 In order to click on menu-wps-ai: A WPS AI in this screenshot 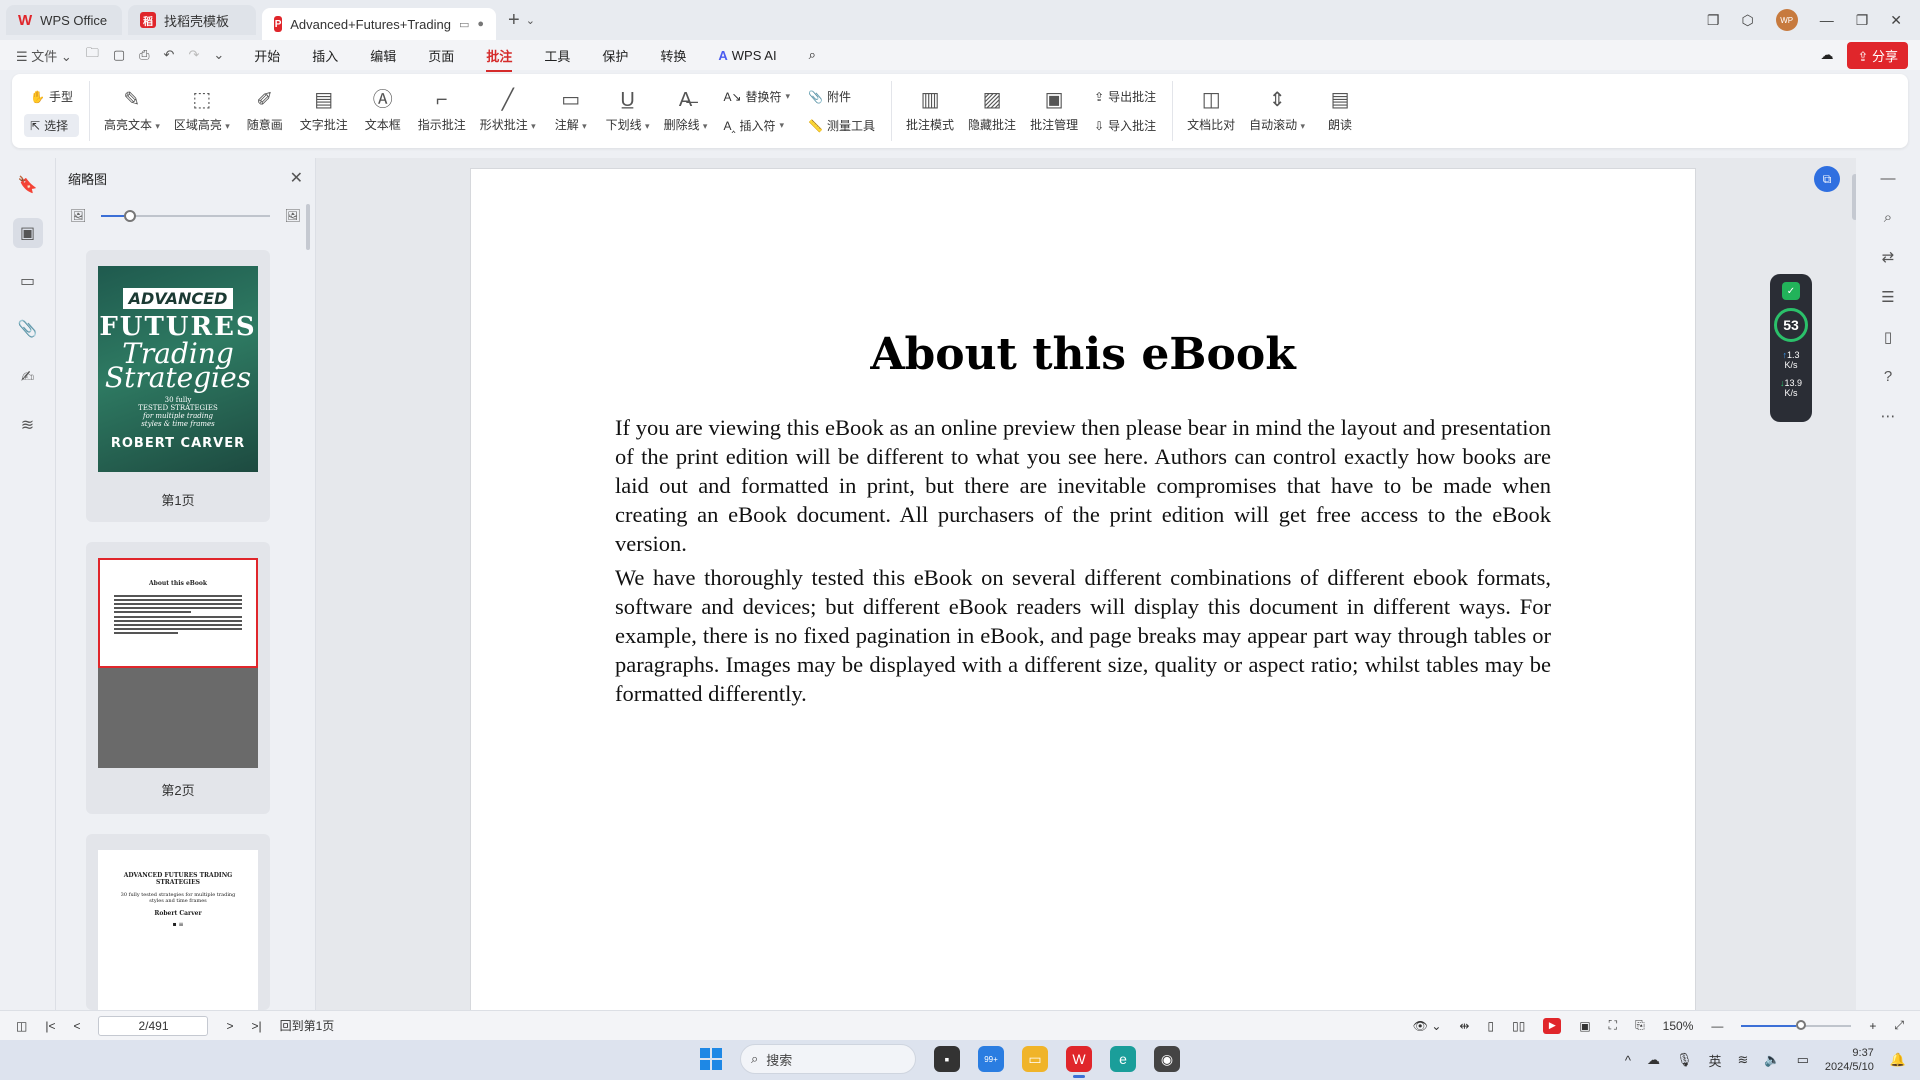, I will do `click(747, 55)`.